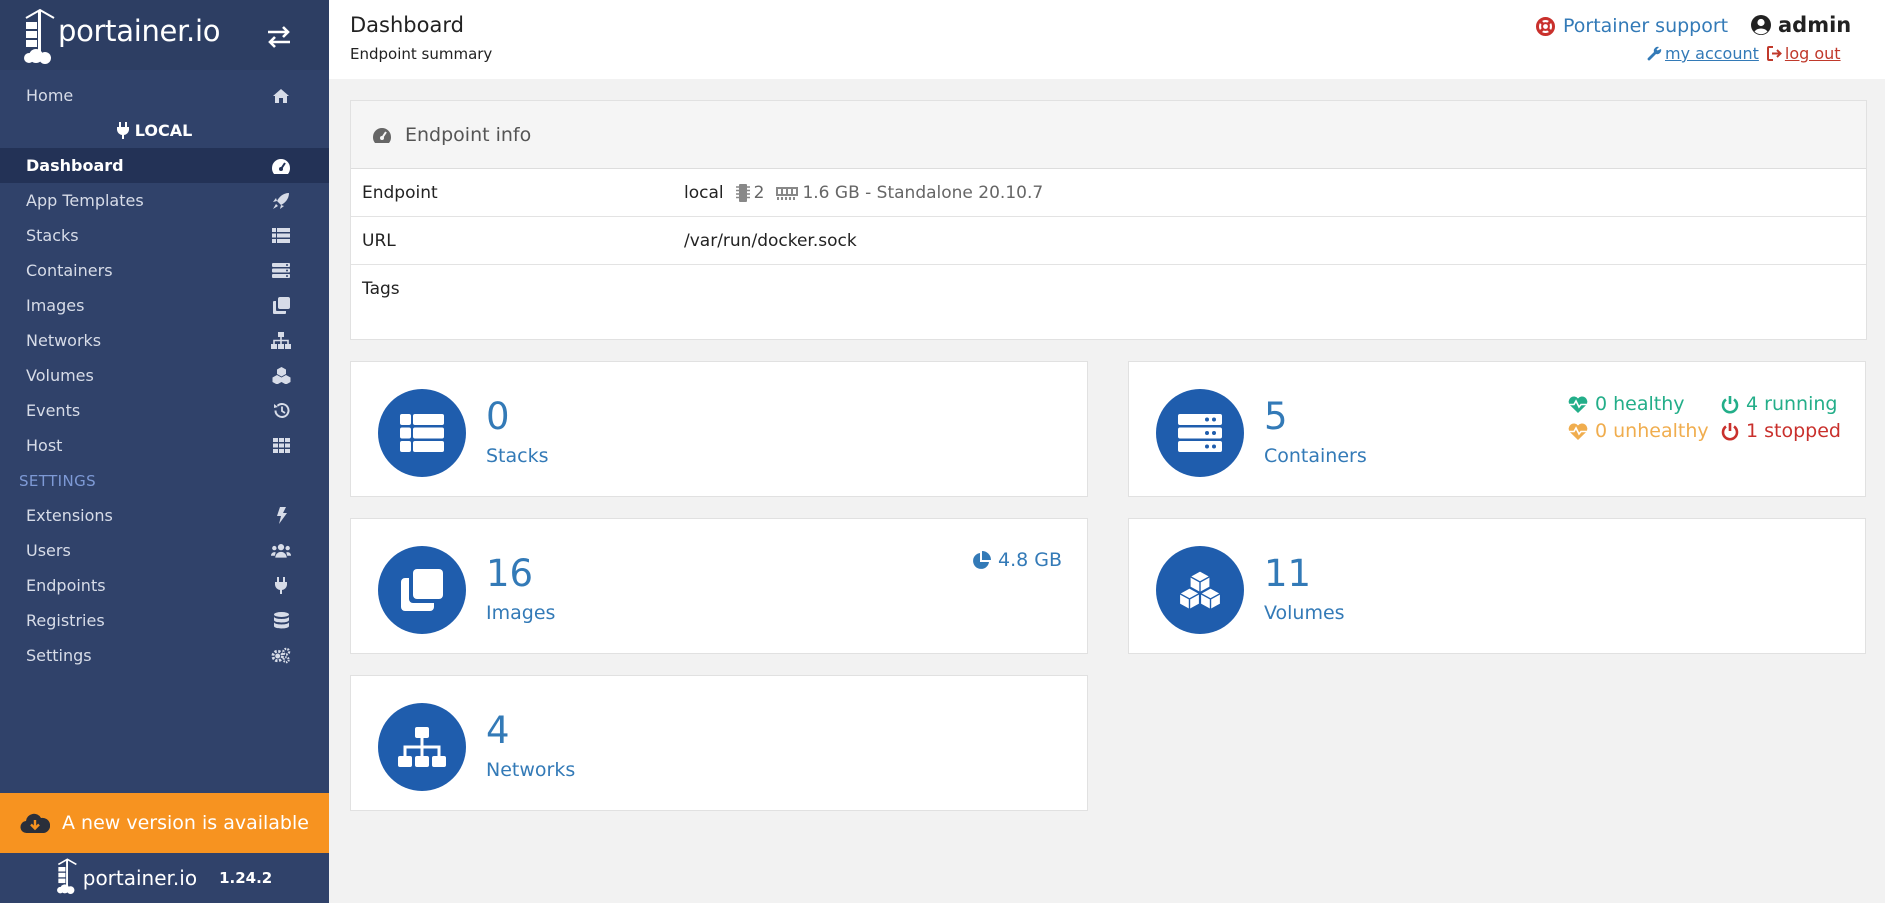 This screenshot has width=1885, height=903. I want to click on my-account-link: my account, so click(1703, 53).